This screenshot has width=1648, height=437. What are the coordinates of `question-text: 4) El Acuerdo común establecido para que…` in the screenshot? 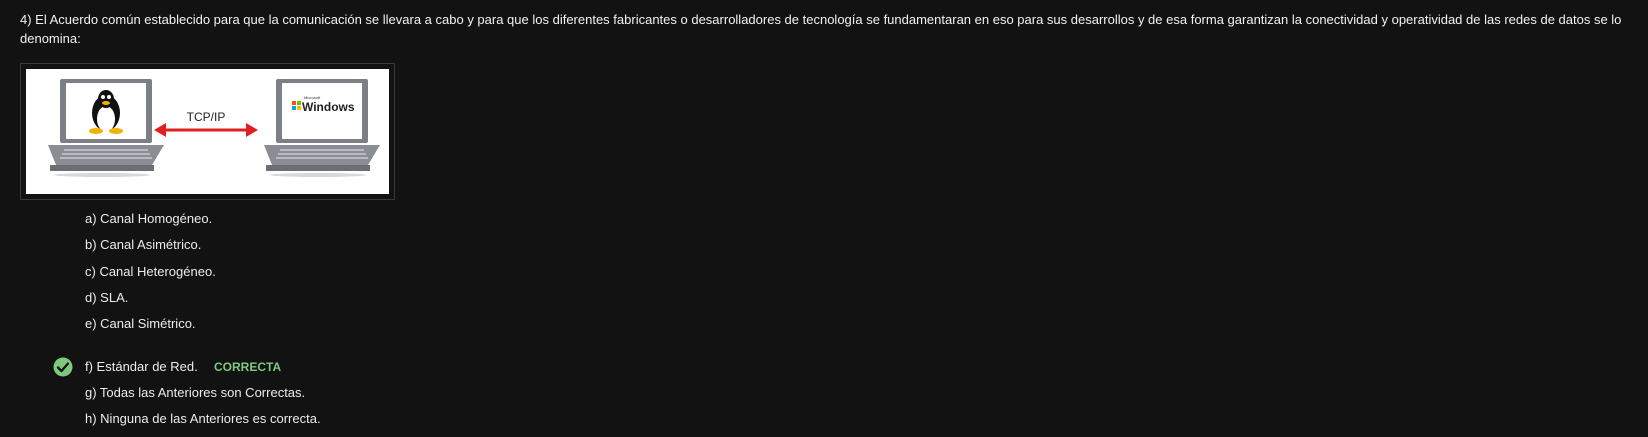 It's located at (821, 29).